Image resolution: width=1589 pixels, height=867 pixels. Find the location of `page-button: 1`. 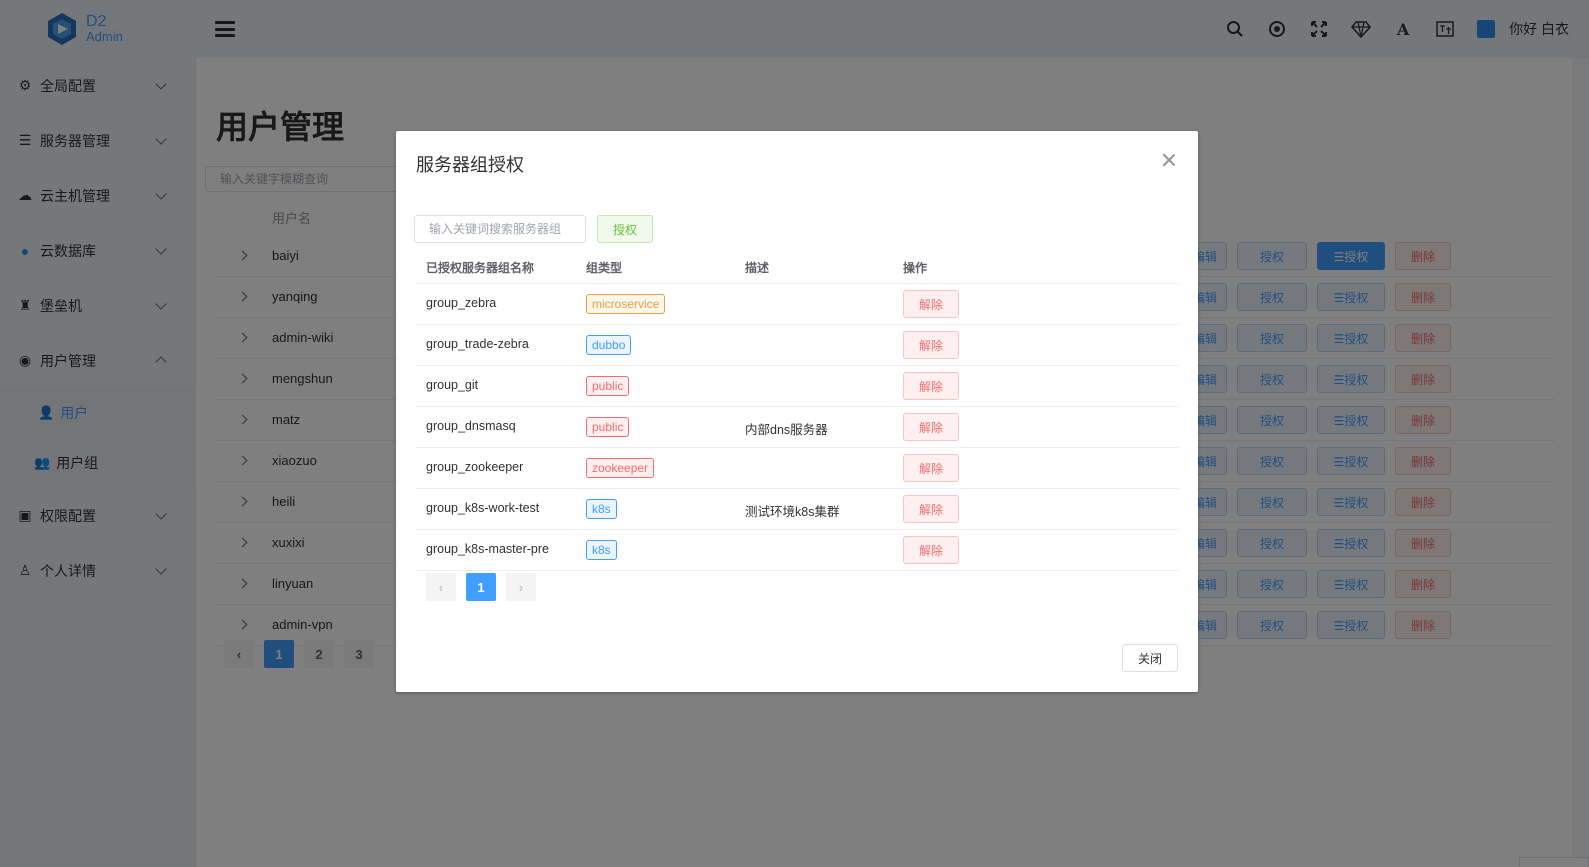

page-button: 1 is located at coordinates (481, 587).